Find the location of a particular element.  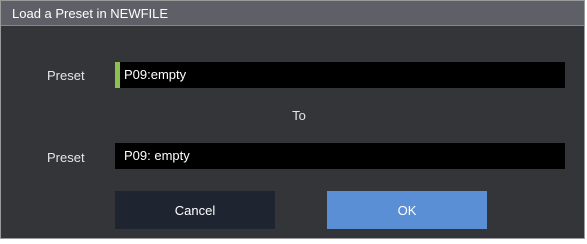

destination-preset-field: P09: empty is located at coordinates (340, 156).